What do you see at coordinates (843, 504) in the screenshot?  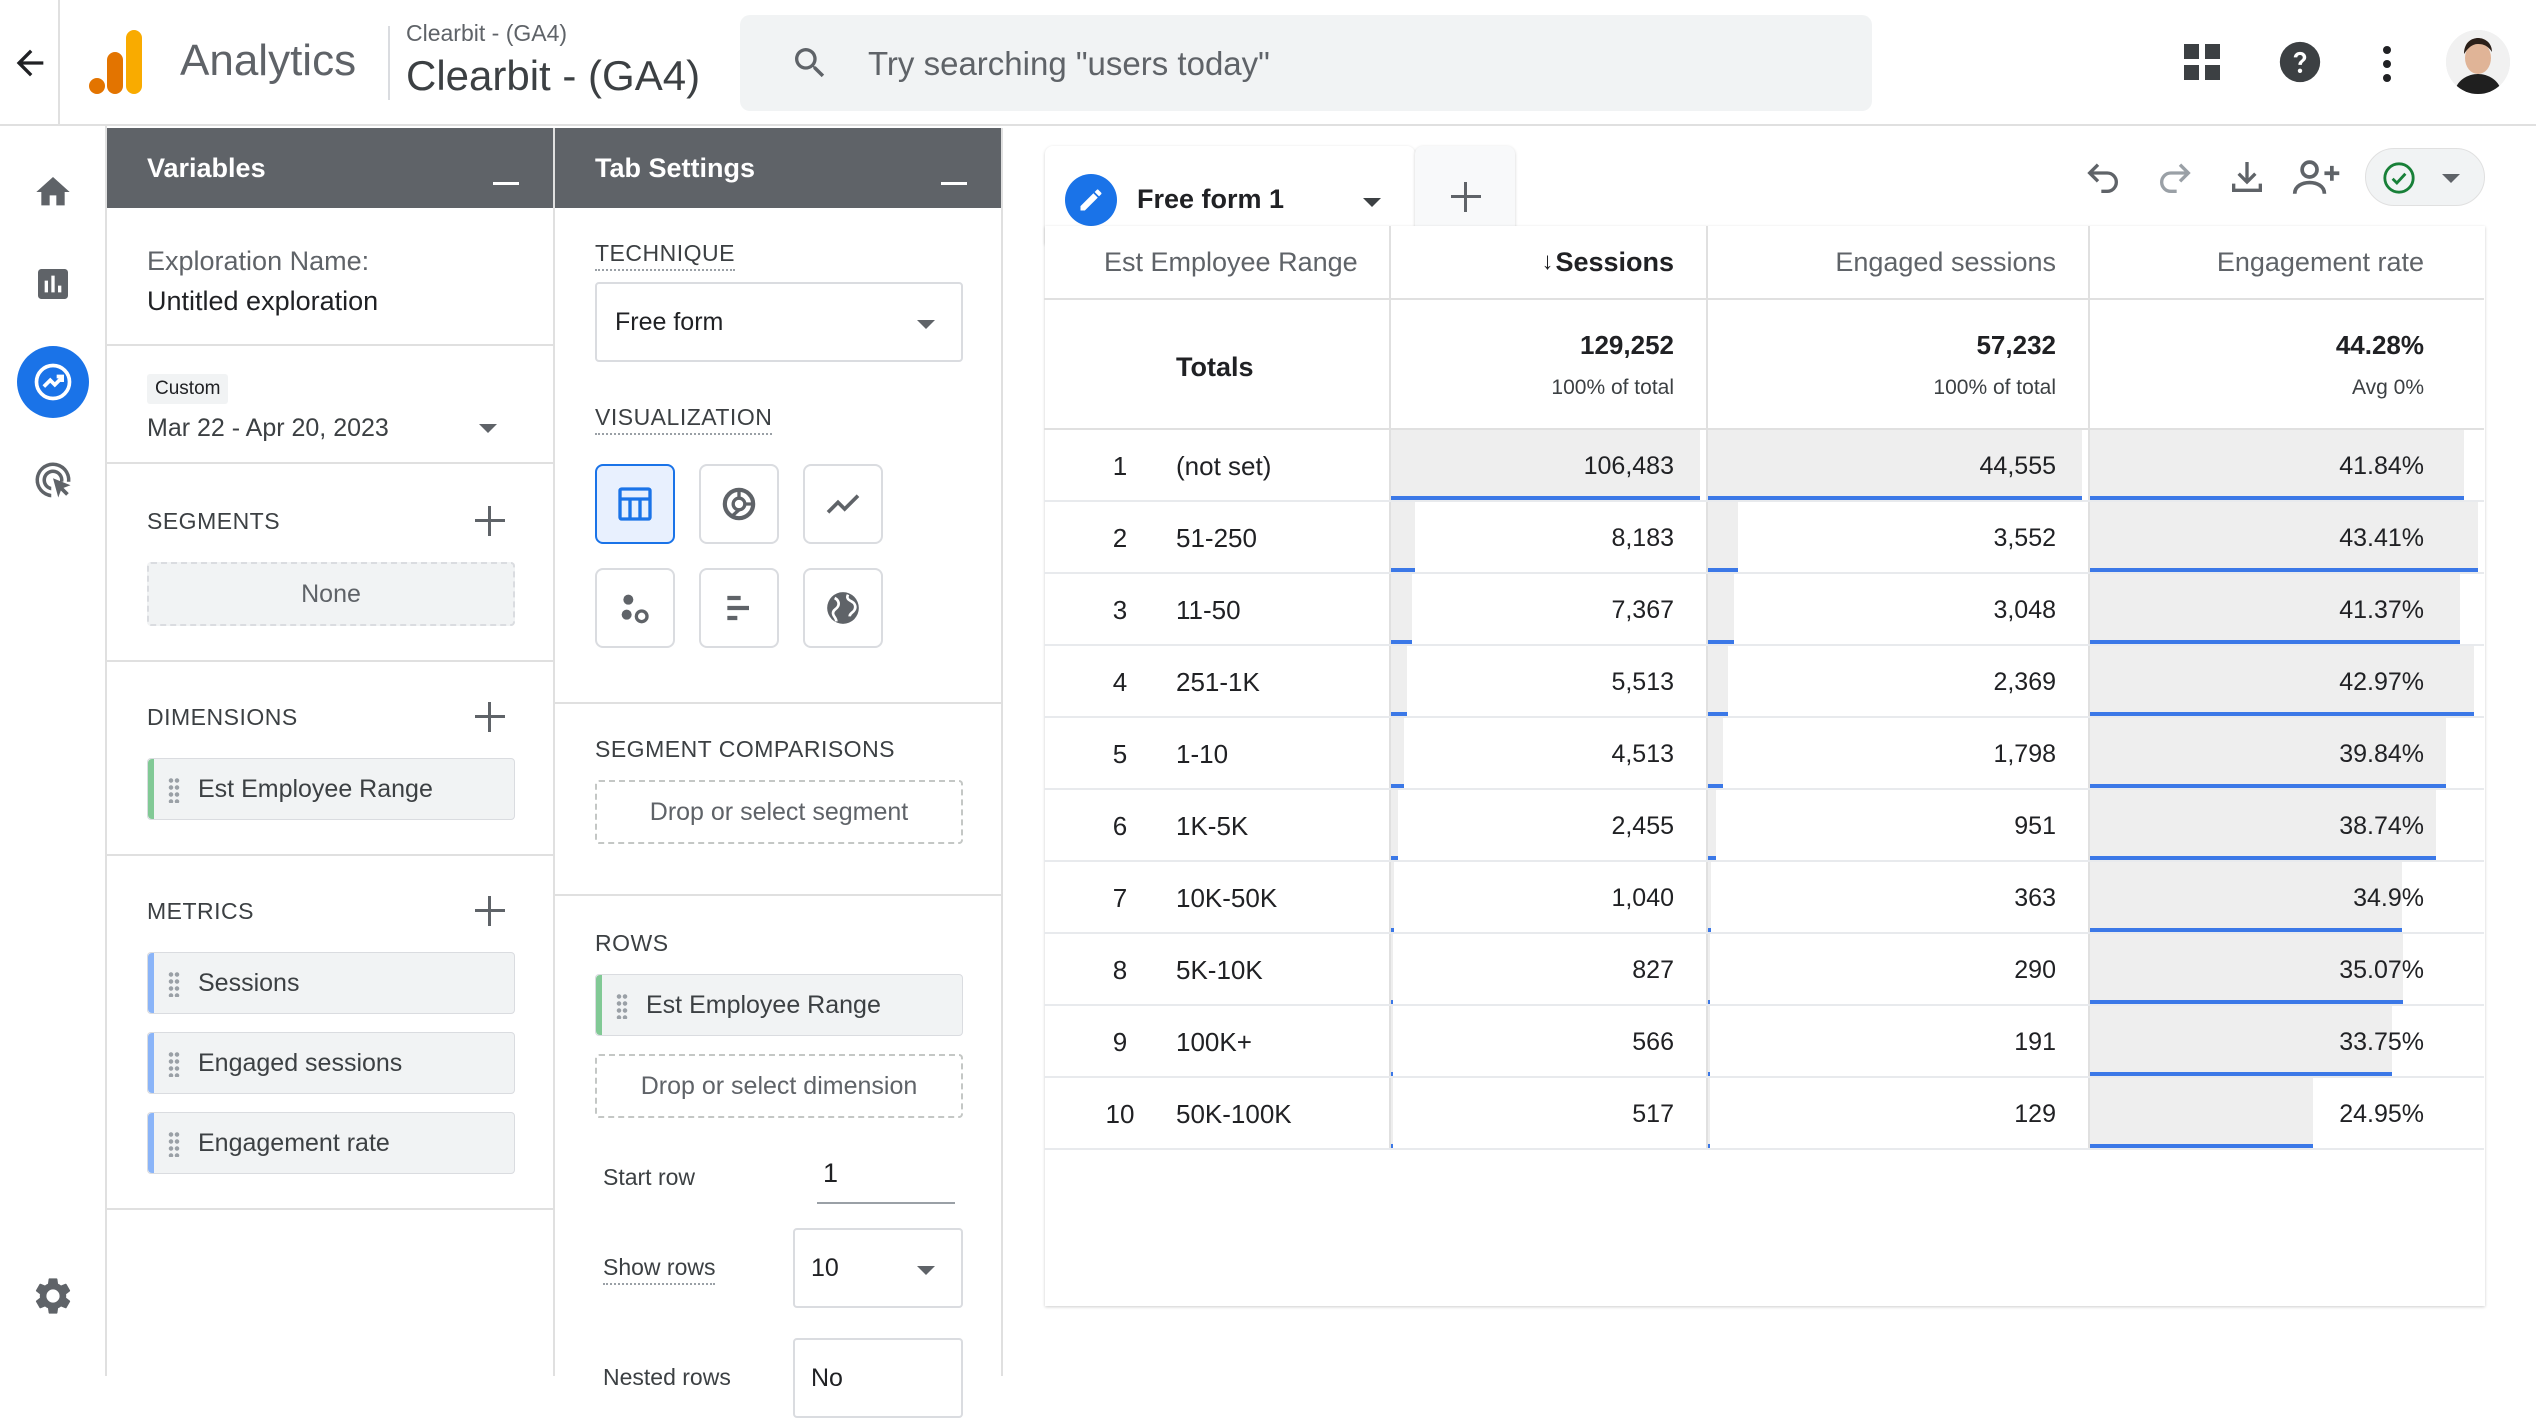 I see `line-viz-button` at bounding box center [843, 504].